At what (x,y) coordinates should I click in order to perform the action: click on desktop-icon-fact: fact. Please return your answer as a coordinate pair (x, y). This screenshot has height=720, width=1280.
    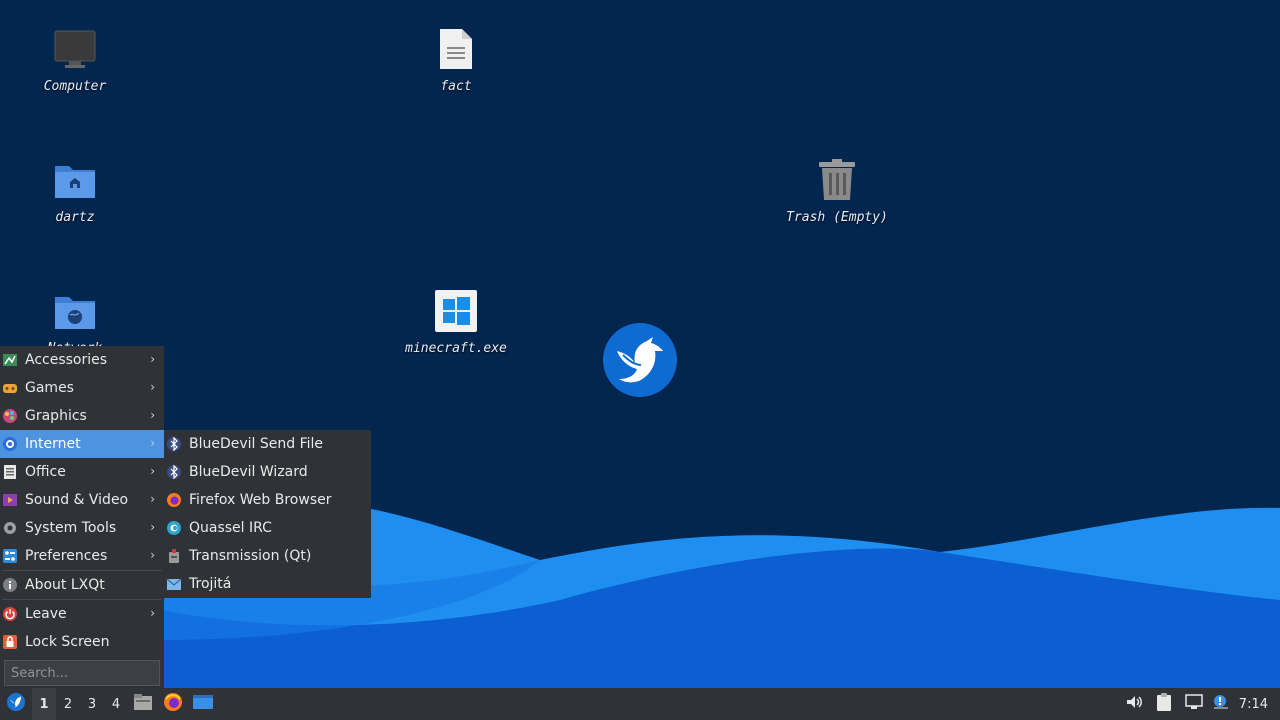
    Looking at the image, I should click on (456, 59).